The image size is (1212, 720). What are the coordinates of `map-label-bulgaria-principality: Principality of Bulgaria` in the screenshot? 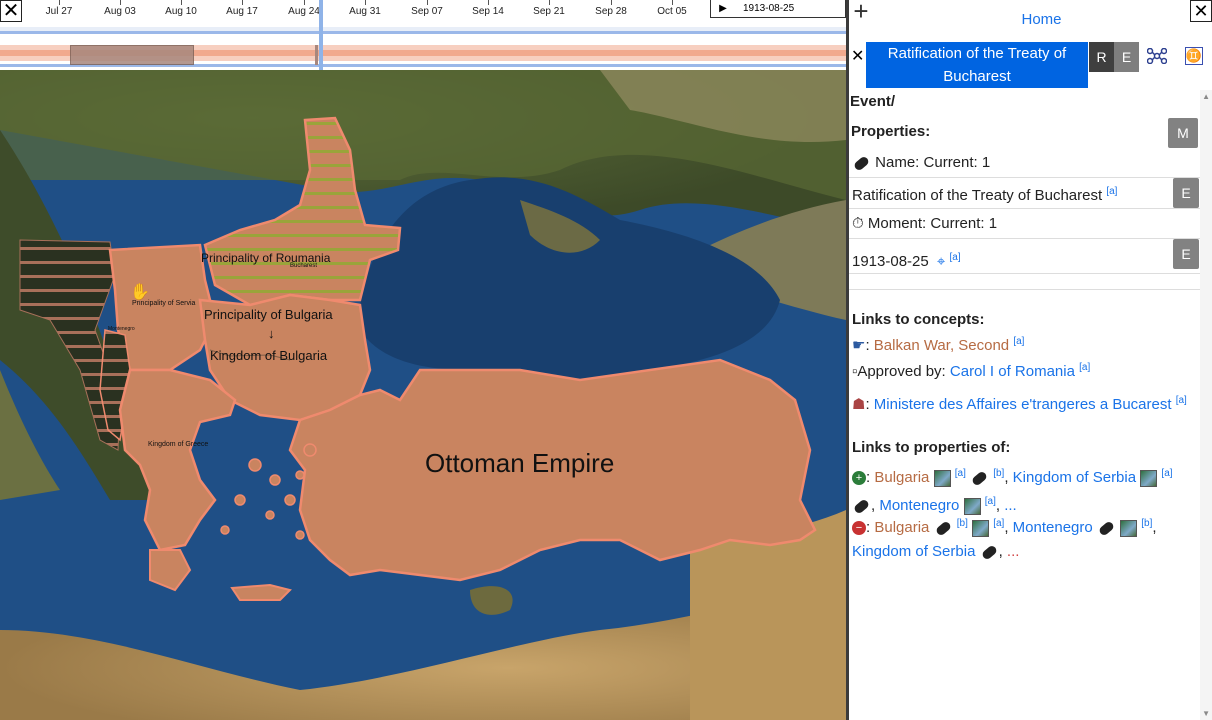 It's located at (268, 314).